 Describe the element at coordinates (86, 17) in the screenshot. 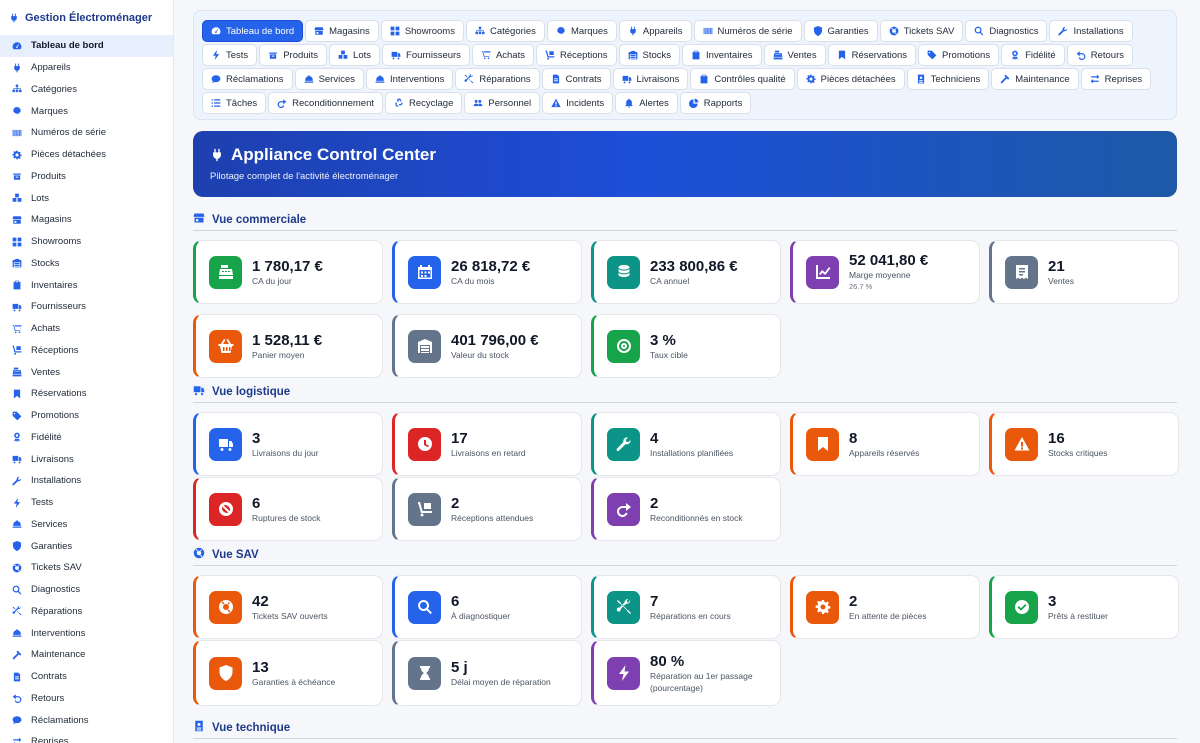

I see `sidebar-brand: Gestion Électroménager` at that location.